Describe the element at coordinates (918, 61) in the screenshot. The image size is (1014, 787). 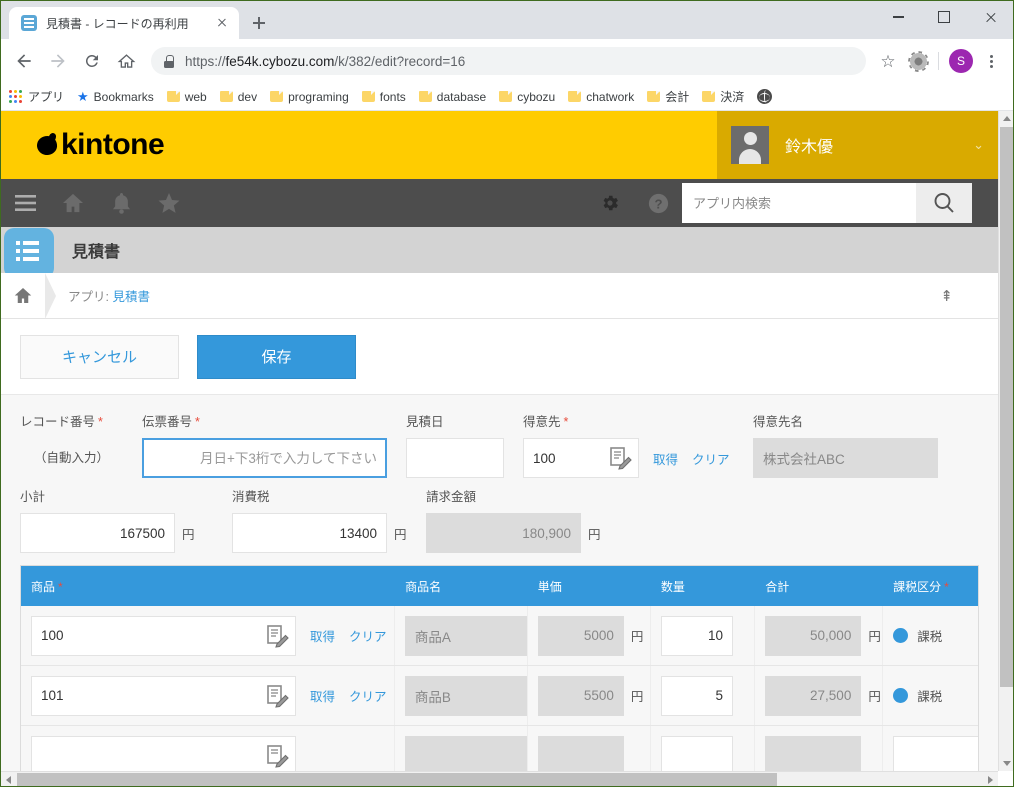
I see `extension-icon` at that location.